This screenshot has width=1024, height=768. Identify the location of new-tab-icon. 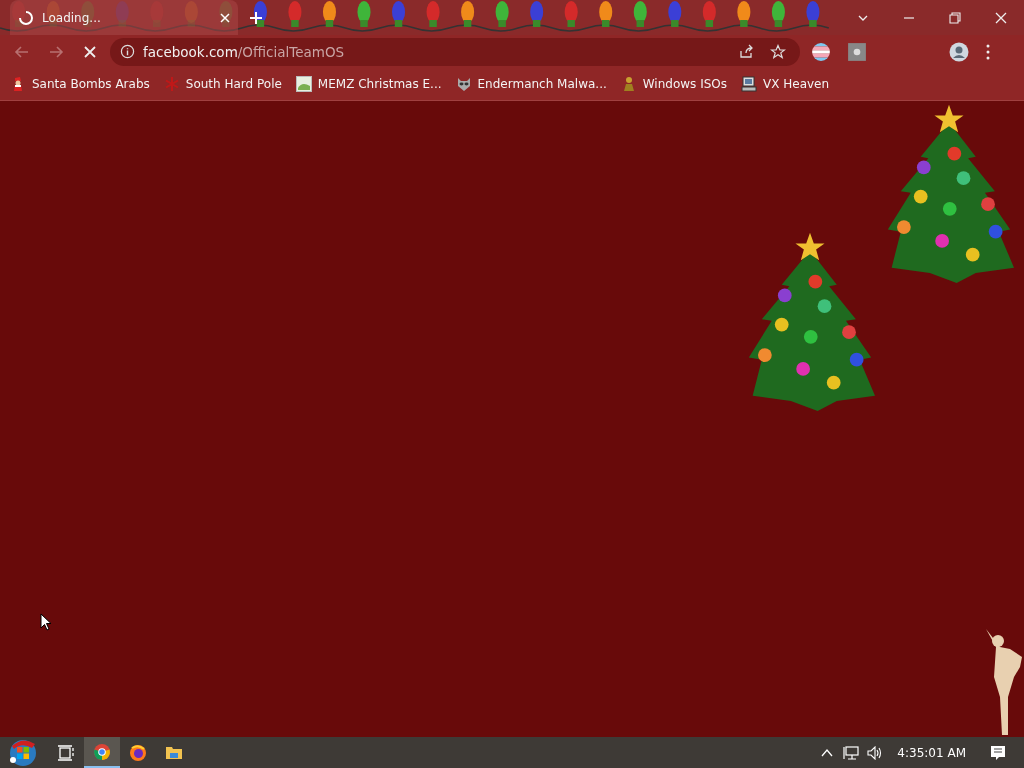
(256, 17).